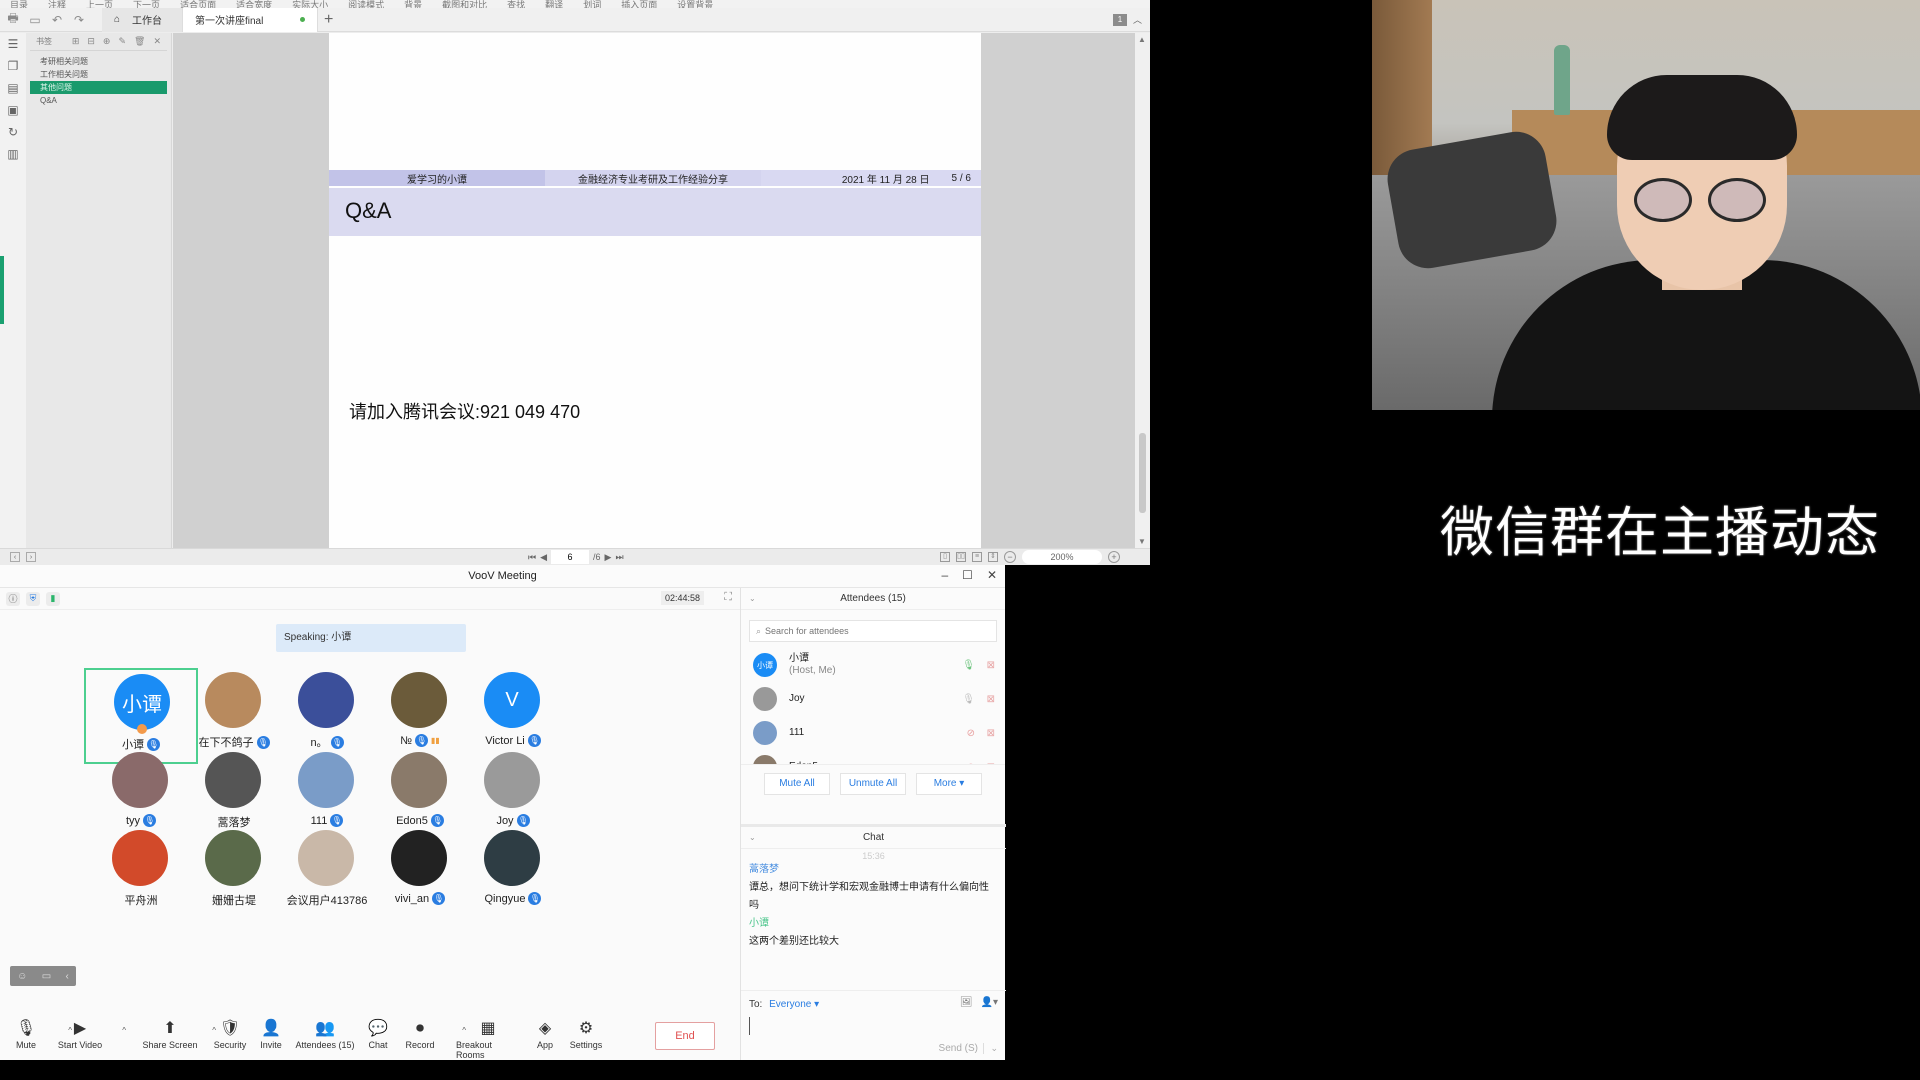 The height and width of the screenshot is (1080, 1920). What do you see at coordinates (13, 66) in the screenshot?
I see `thumbnails-icon: ❐` at bounding box center [13, 66].